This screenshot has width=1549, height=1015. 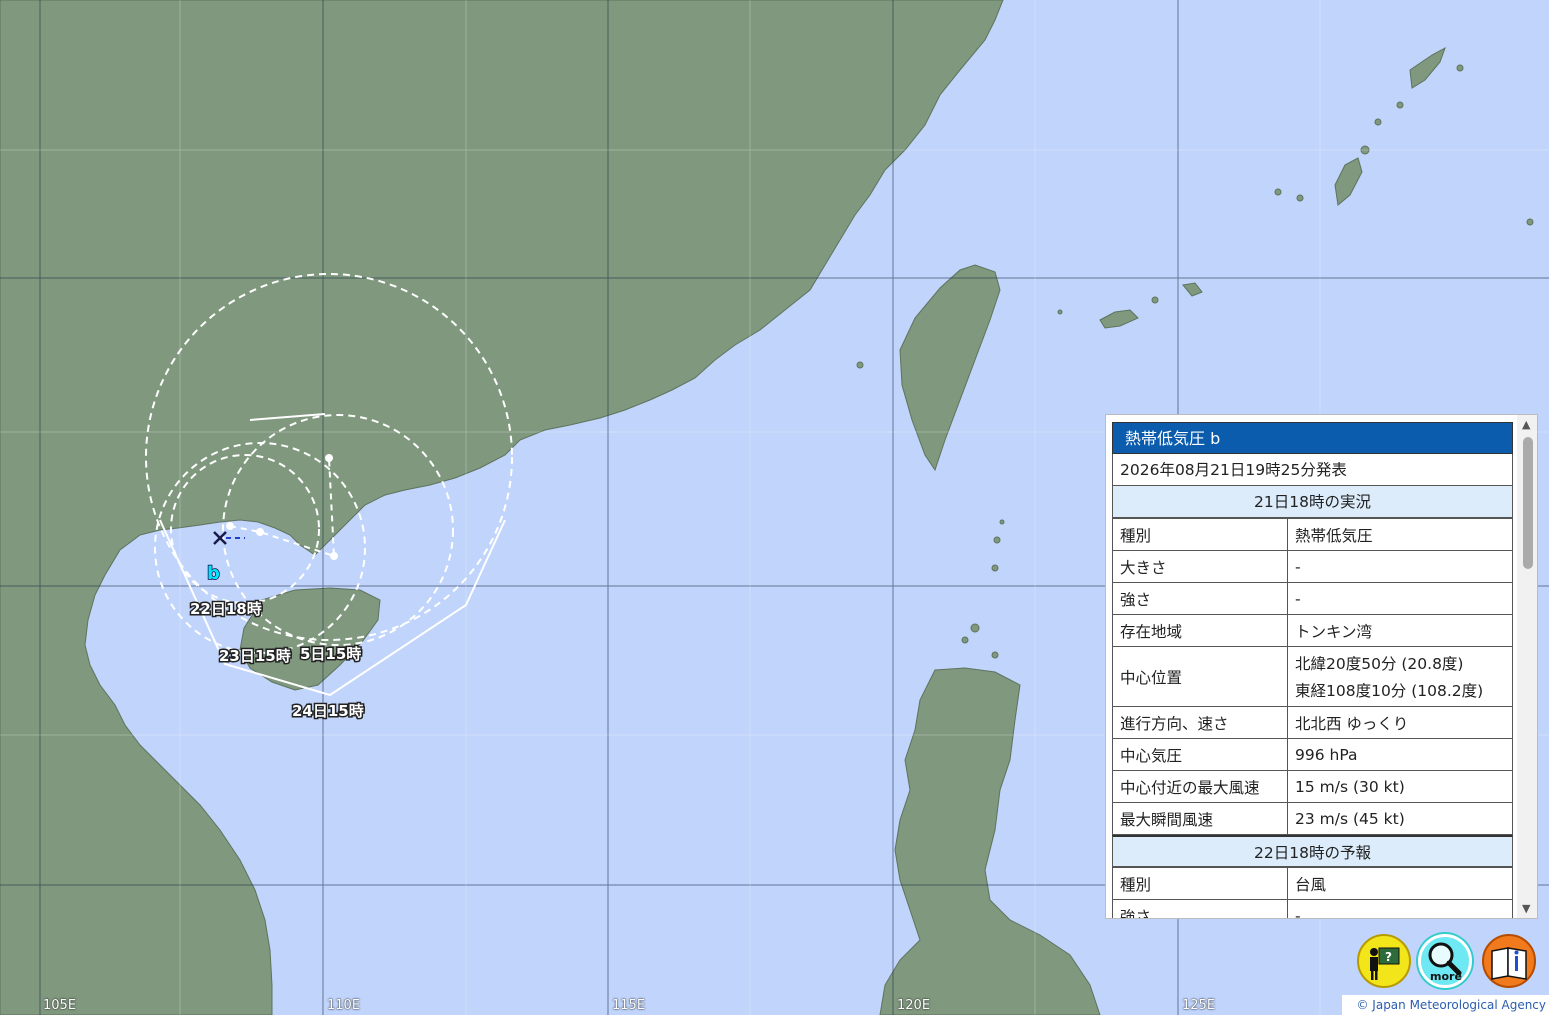 What do you see at coordinates (60, 1005) in the screenshot?
I see `axis-label-105e: 105E` at bounding box center [60, 1005].